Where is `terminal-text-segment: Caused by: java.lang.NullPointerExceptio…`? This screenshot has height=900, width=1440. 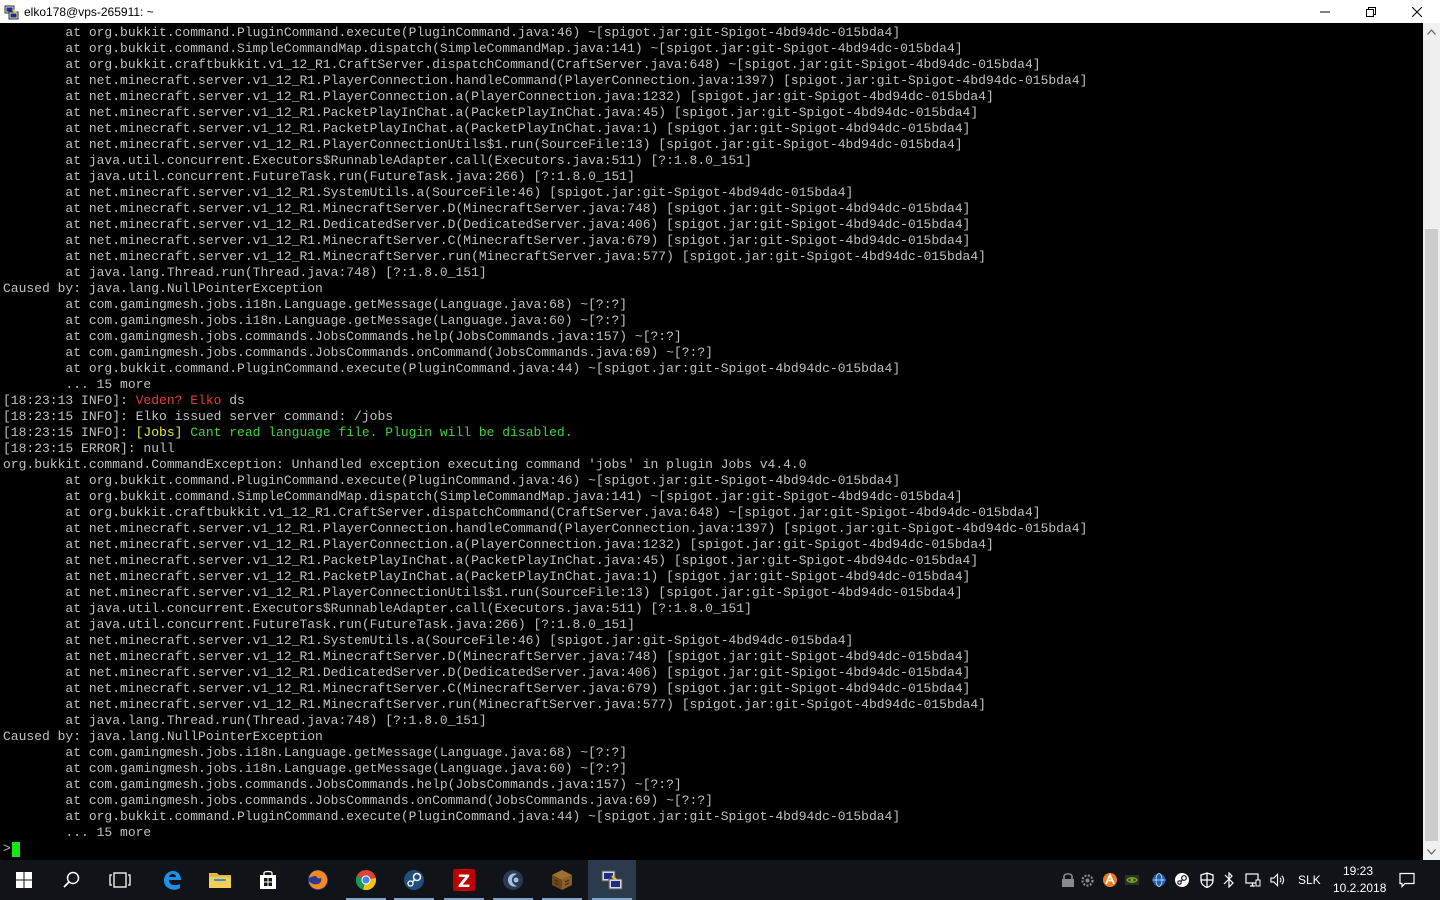
terminal-text-segment: Caused by: java.lang.NullPointerExceptio… is located at coordinates (163, 288).